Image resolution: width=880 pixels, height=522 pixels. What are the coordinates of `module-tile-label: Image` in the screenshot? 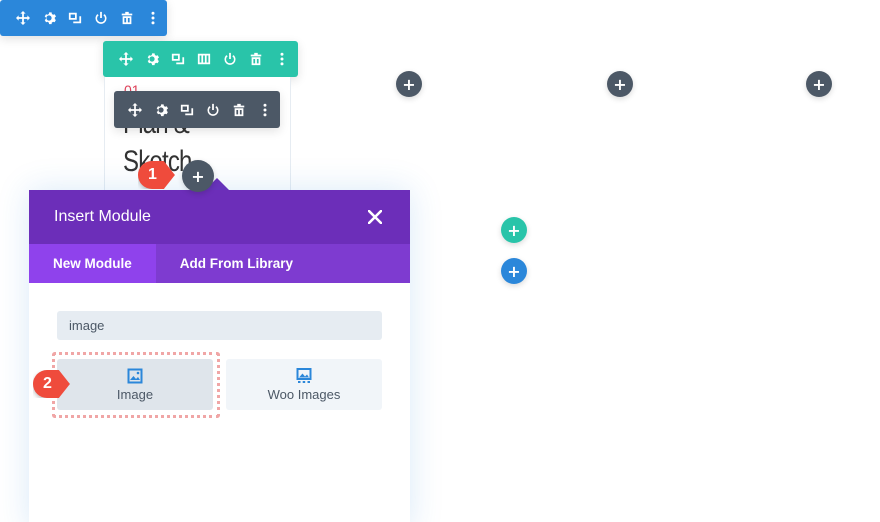 It's located at (135, 394).